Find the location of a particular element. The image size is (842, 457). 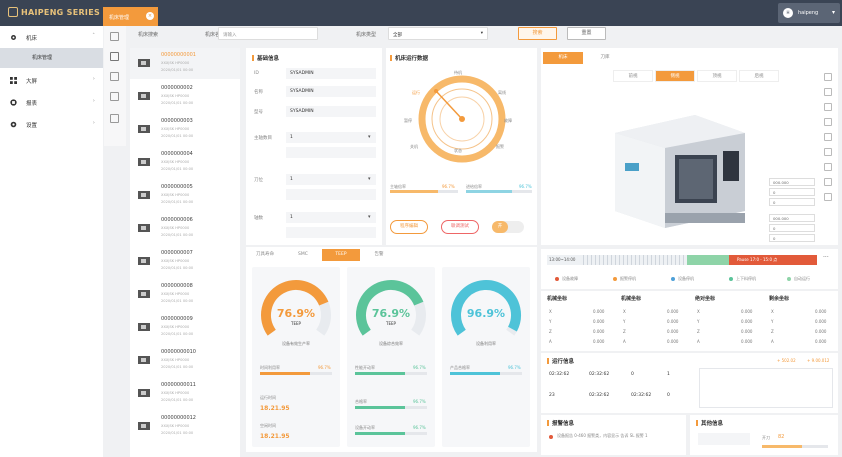

debug-test-button: 联调测试 is located at coordinates (460, 227).